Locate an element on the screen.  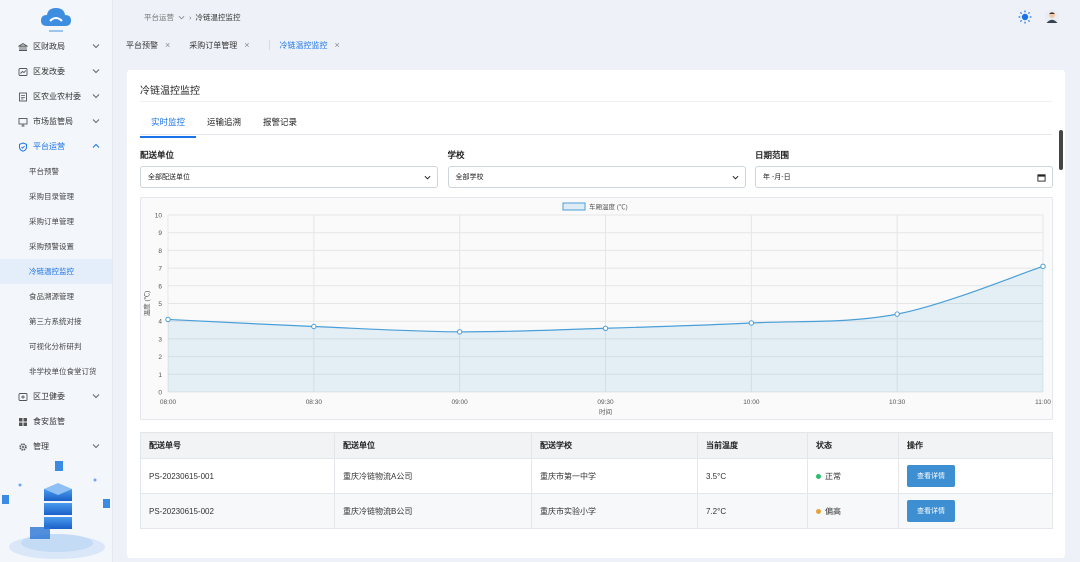
top-bar: 平台运营 › 冷链温控监控 is located at coordinates (596, 16).